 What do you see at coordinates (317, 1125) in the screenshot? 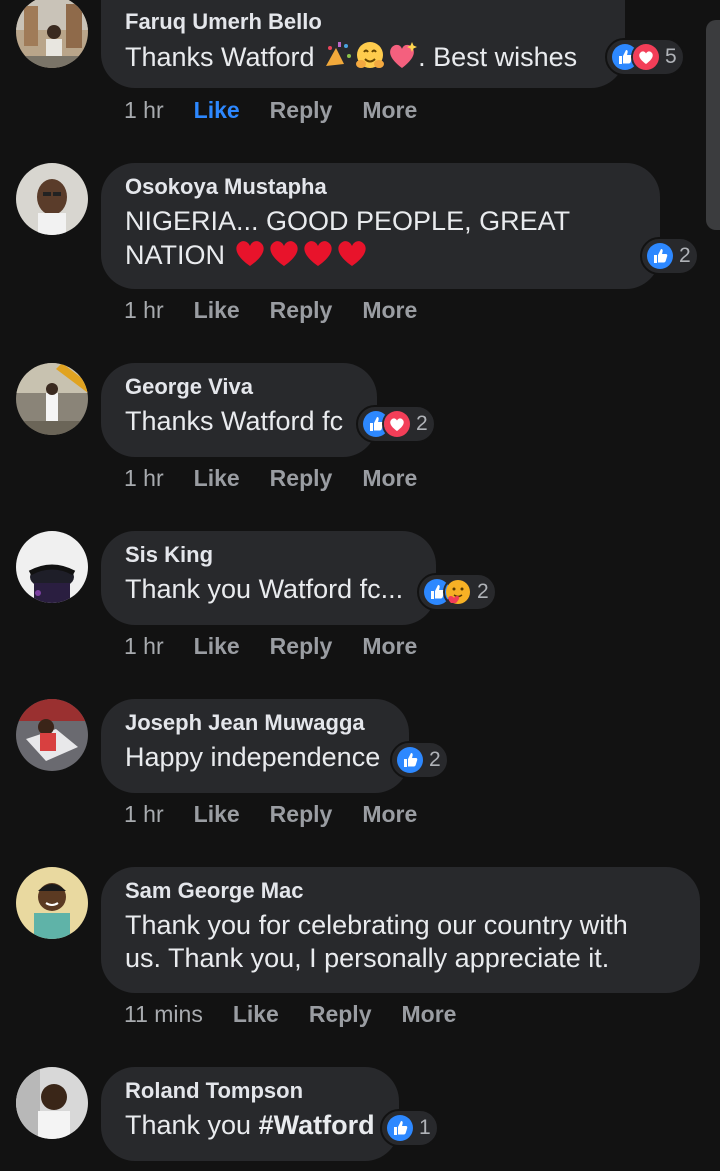
I see `hashtag-link: #Watford` at bounding box center [317, 1125].